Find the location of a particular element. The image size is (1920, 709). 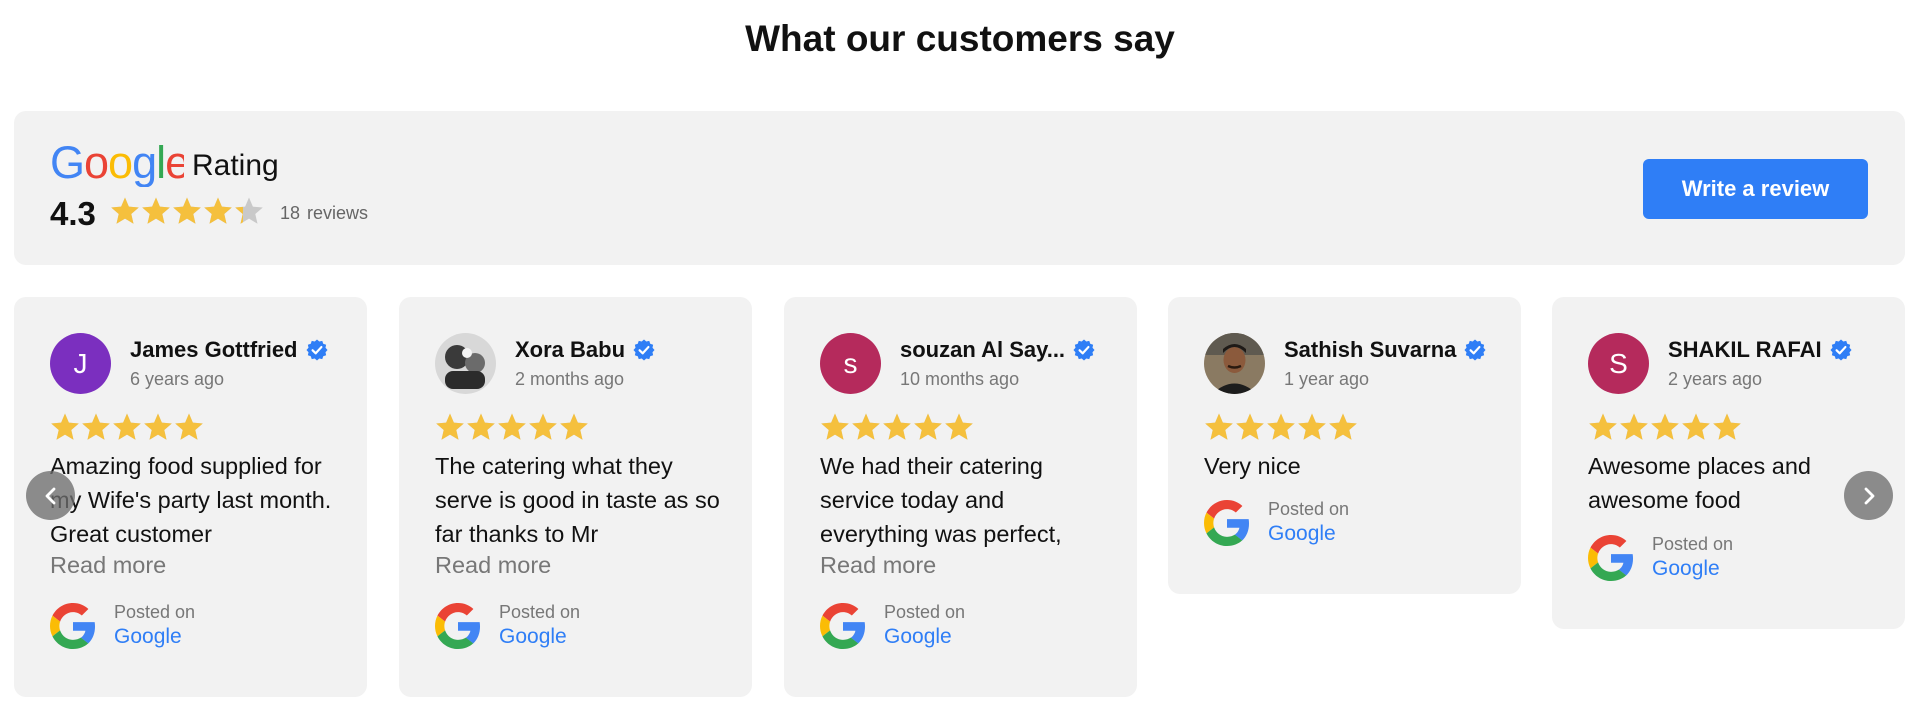

review-count-number: 18 is located at coordinates (290, 213).